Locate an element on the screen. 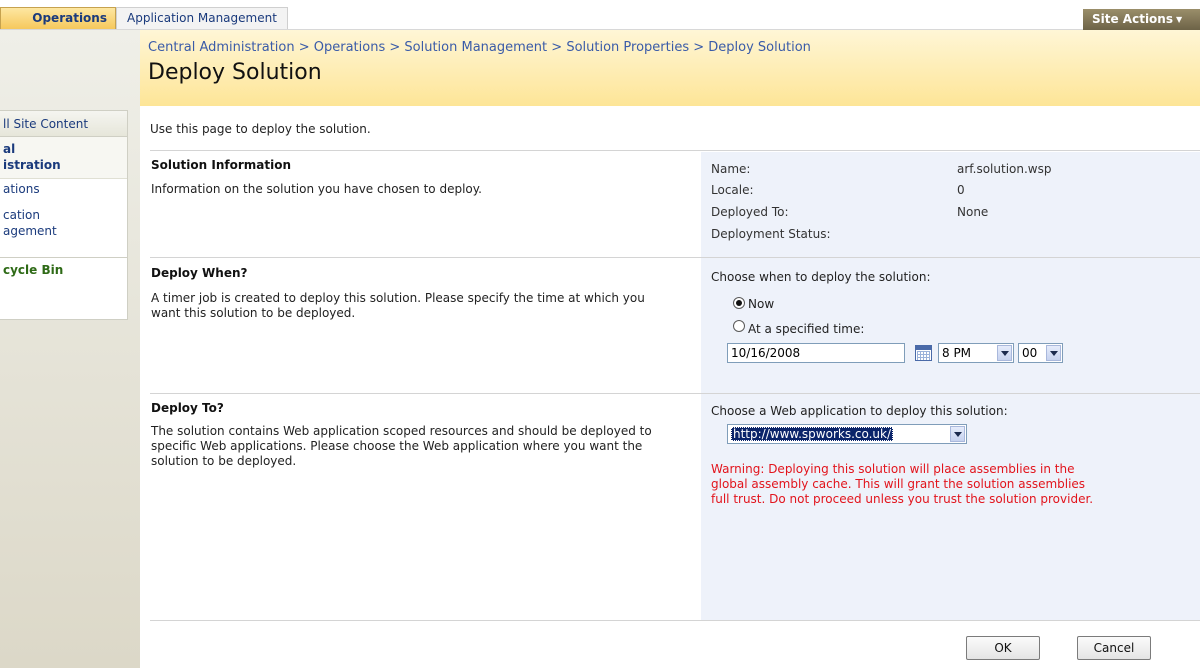  web-application-select-value: http://www.spworks.co.uk/ is located at coordinates (812, 434).